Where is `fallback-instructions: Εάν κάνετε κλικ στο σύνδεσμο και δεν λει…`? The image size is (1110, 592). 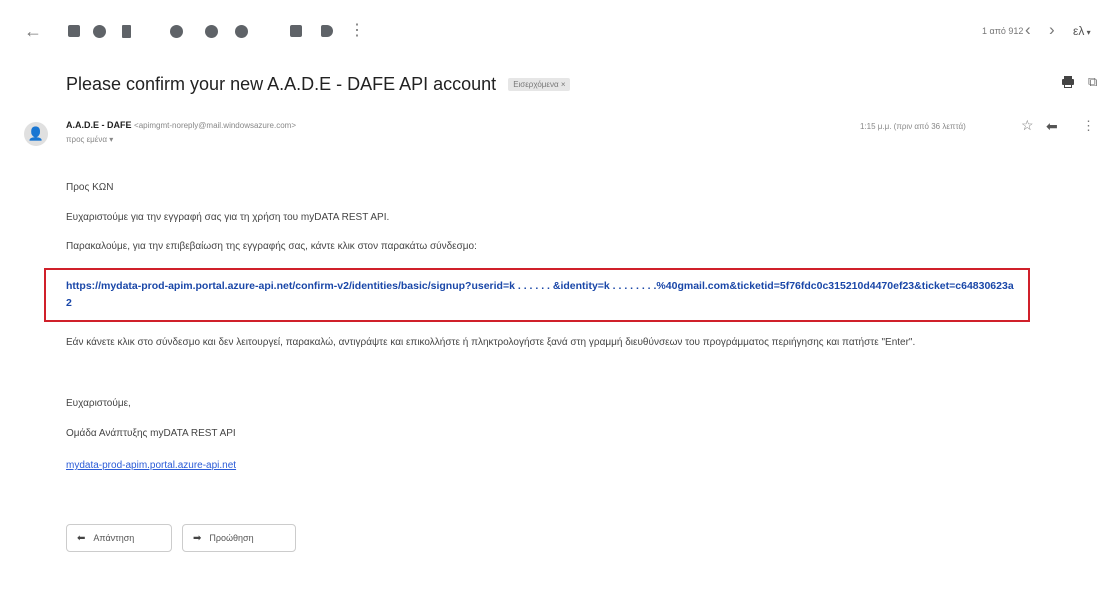 fallback-instructions: Εάν κάνετε κλικ στο σύνδεσμο και δεν λει… is located at coordinates (491, 342).